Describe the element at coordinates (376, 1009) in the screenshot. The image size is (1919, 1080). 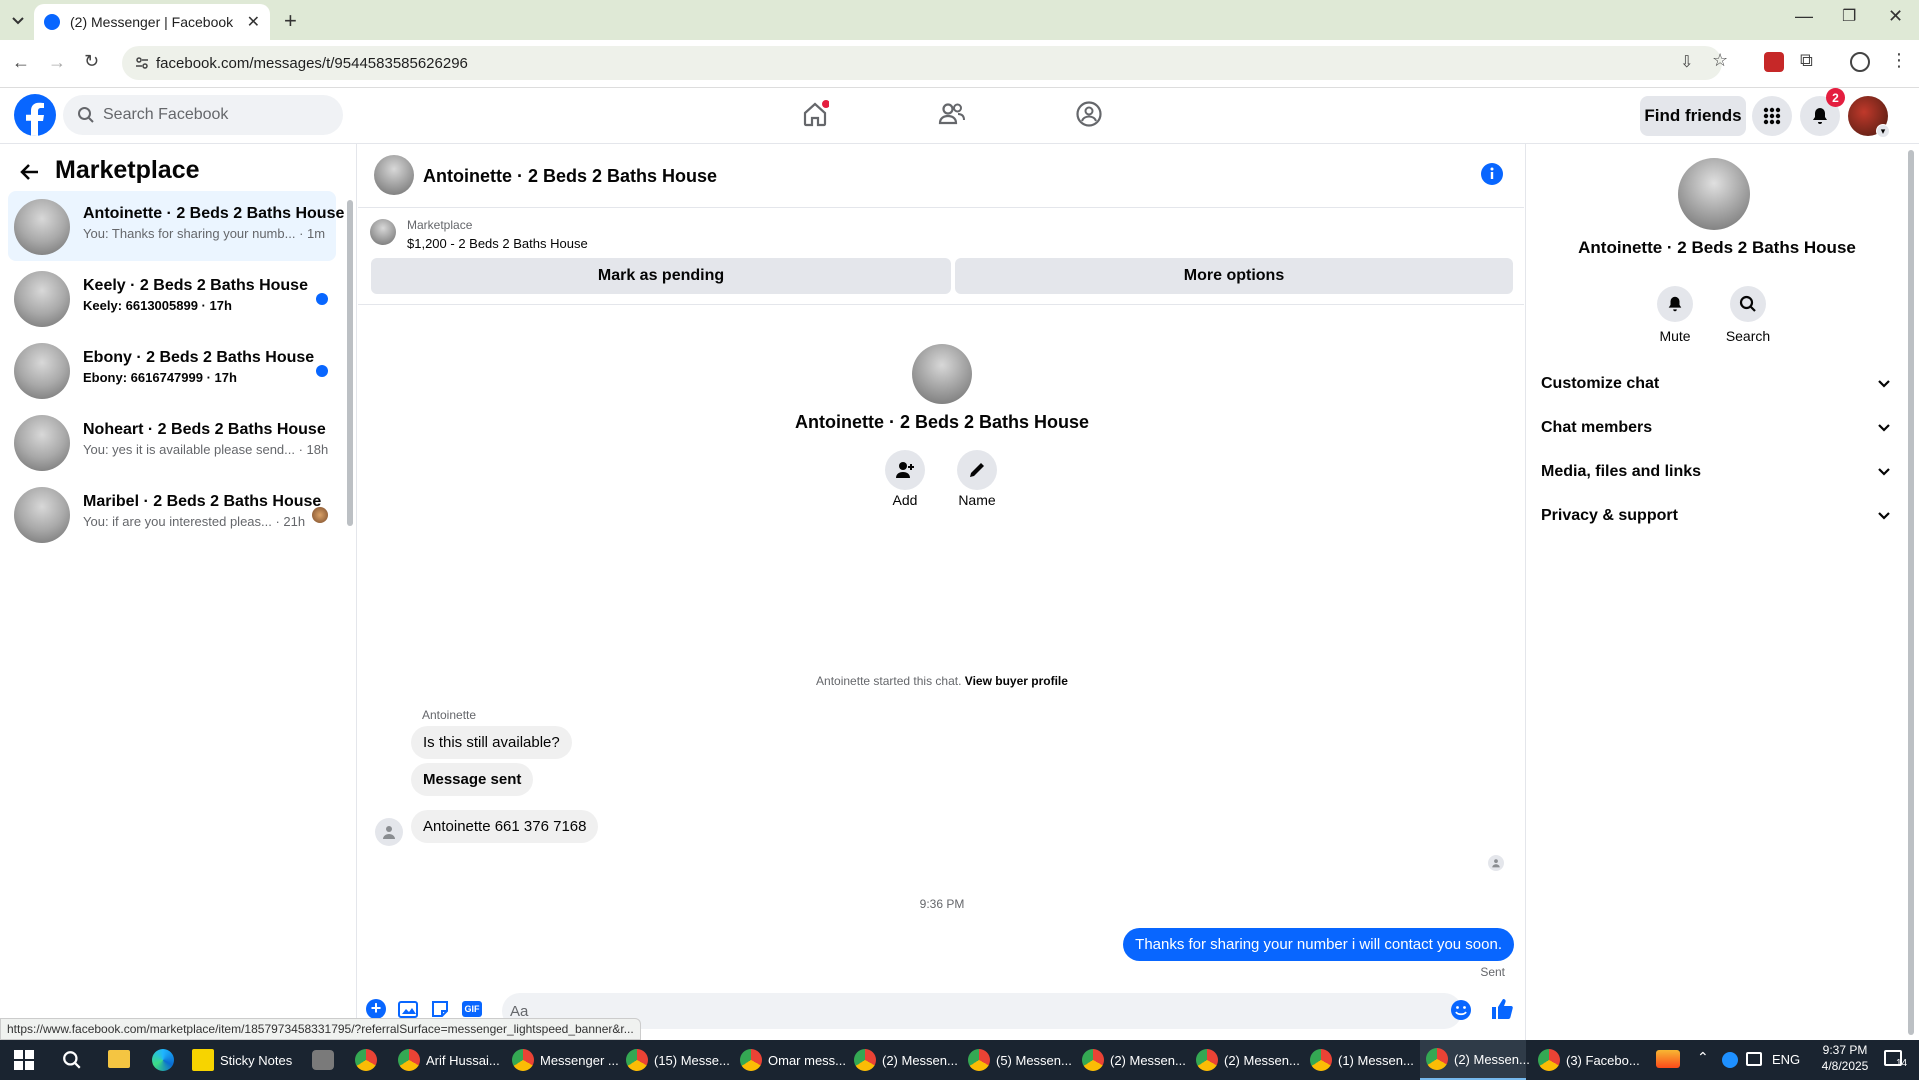
I see `more-actions-plus-icon: +` at that location.